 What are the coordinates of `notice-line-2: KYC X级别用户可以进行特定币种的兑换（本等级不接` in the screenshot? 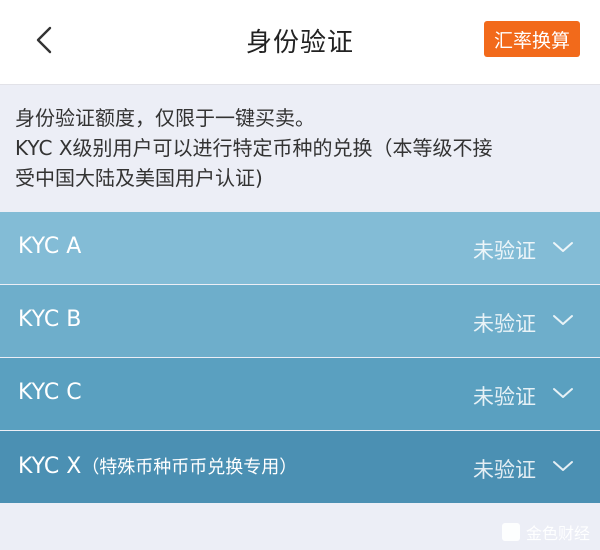 It's located at (254, 148).